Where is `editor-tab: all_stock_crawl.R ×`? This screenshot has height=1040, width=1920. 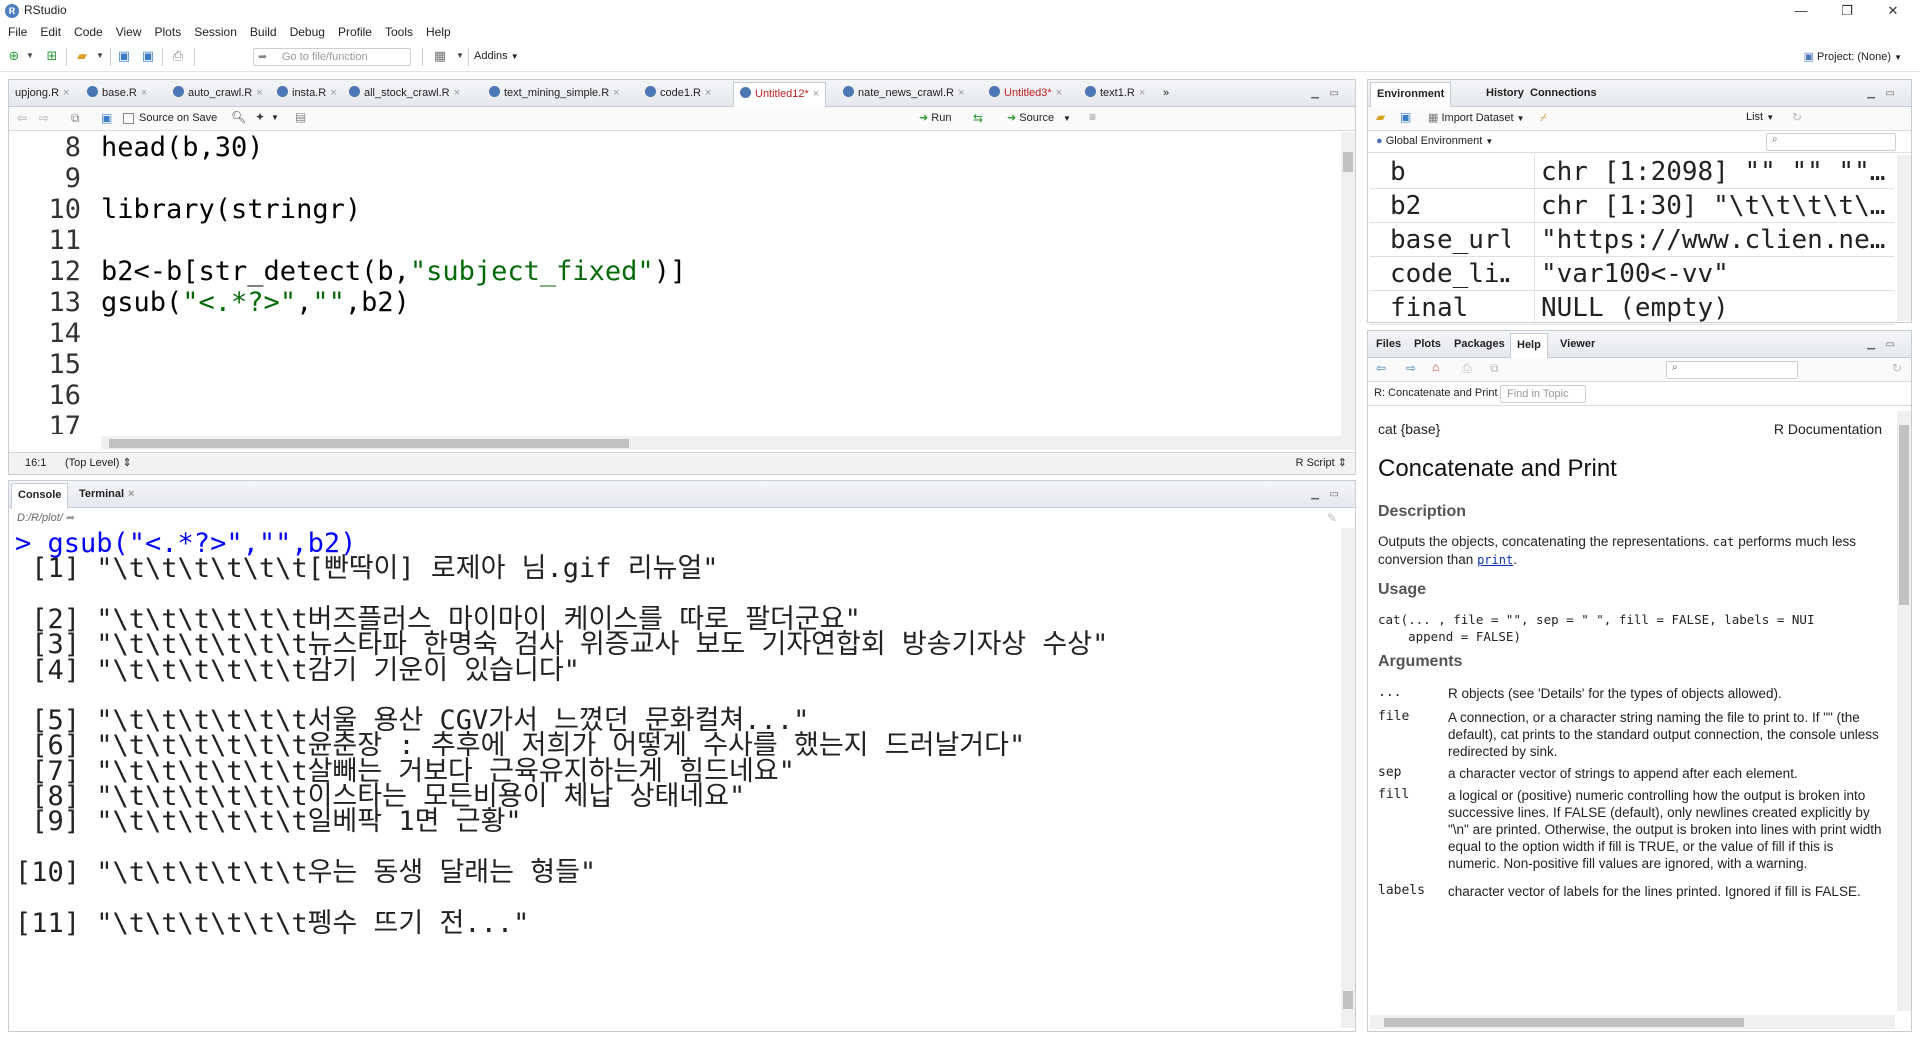
editor-tab: all_stock_crawl.R × is located at coordinates (404, 94).